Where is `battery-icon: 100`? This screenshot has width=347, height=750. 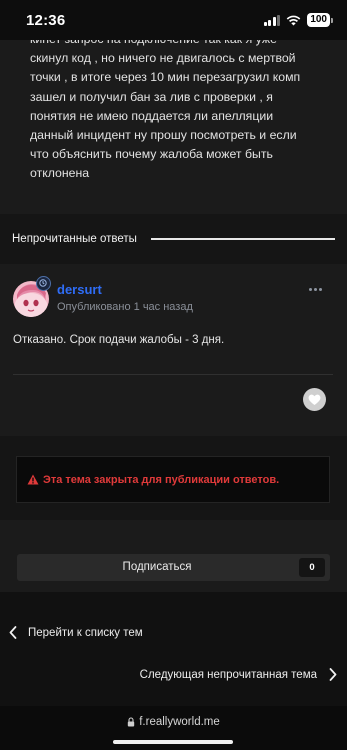
battery-icon: 100 is located at coordinates (320, 20).